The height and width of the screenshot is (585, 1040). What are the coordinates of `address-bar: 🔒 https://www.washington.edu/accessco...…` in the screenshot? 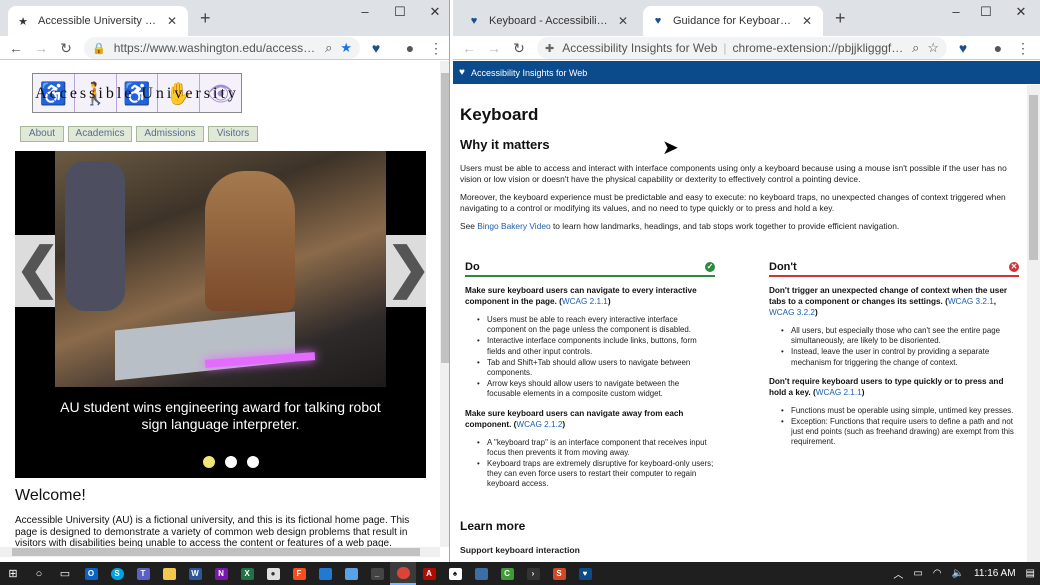 It's located at (222, 48).